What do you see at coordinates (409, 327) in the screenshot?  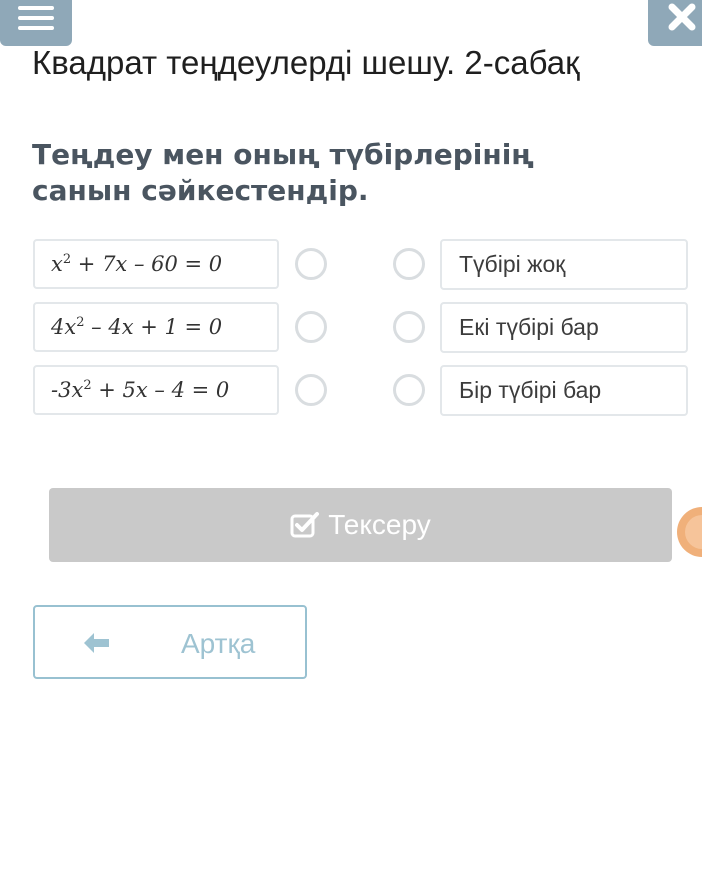 I see `answer-2-connector-radio` at bounding box center [409, 327].